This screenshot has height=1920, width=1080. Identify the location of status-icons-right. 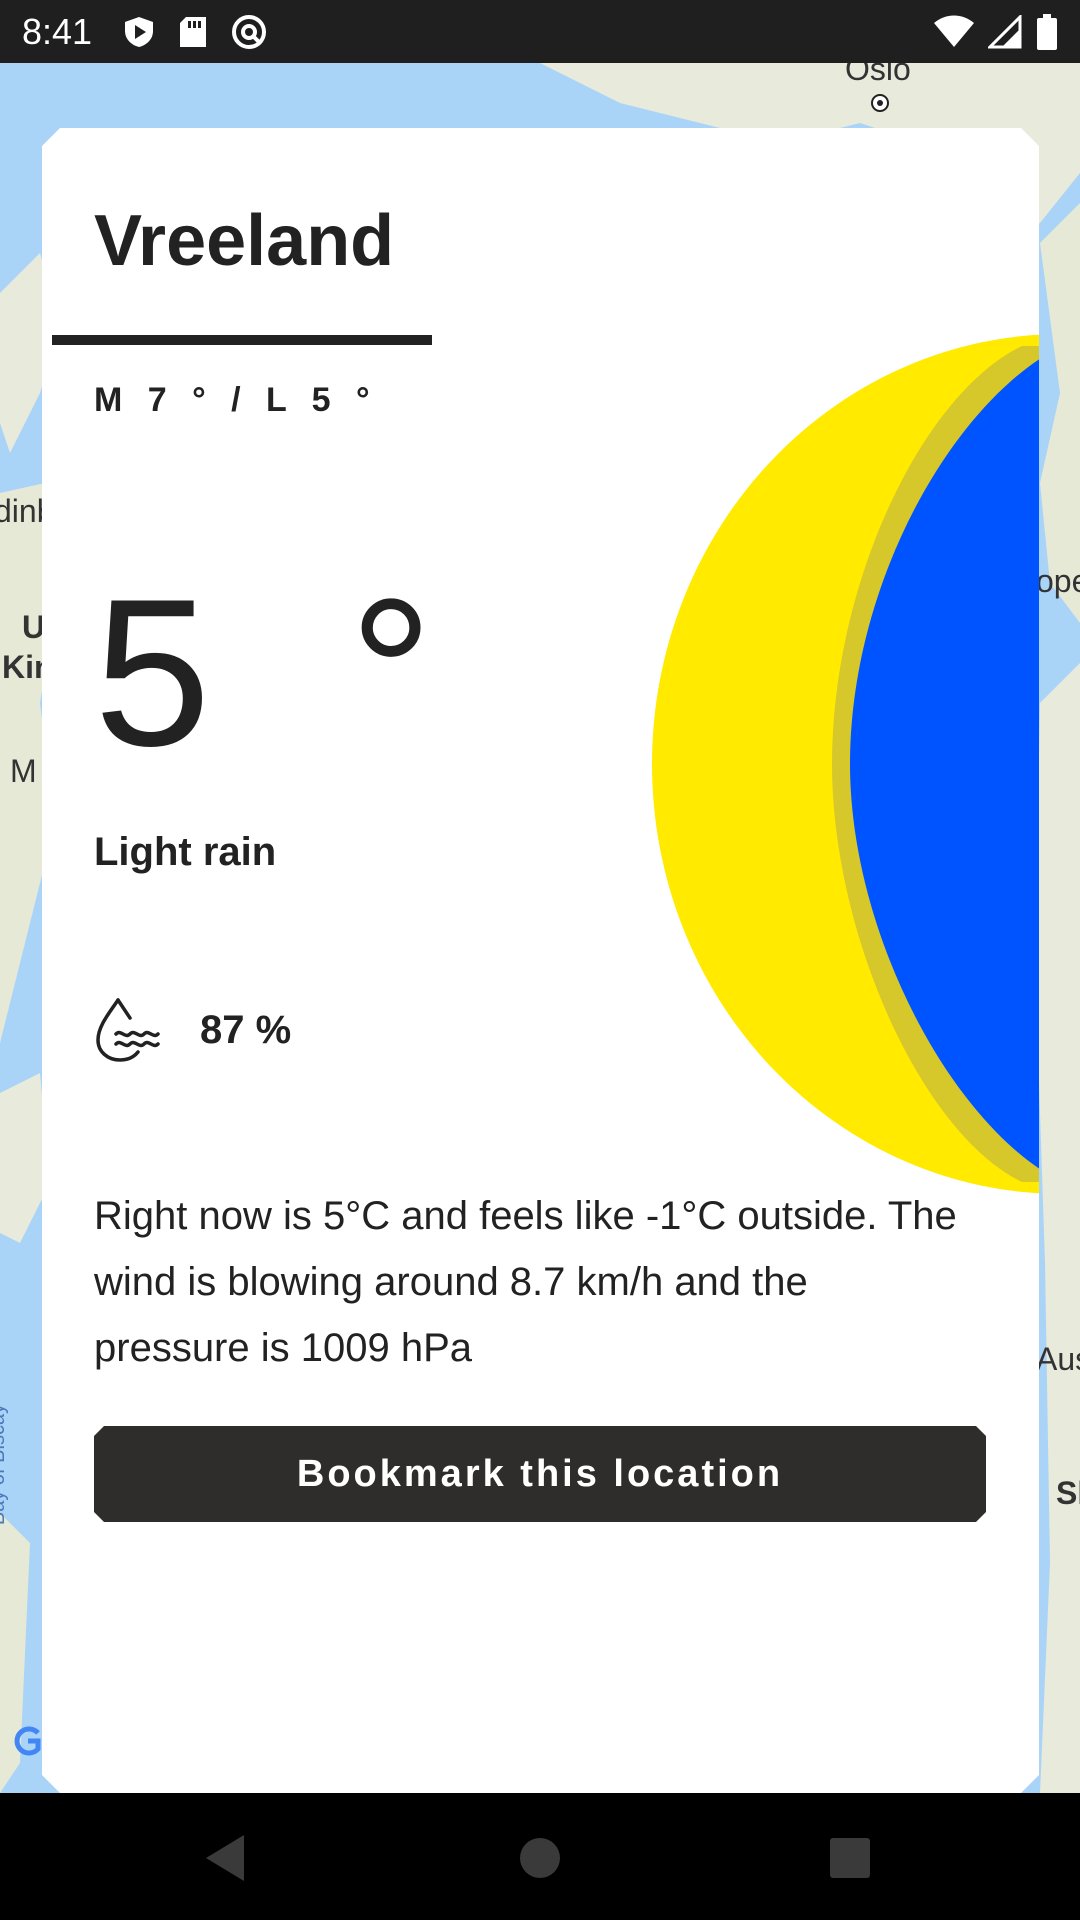
(996, 31).